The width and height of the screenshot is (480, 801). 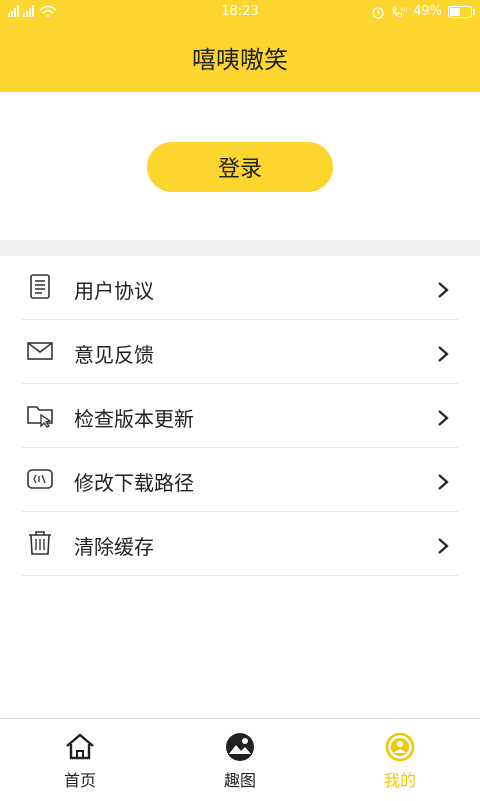 What do you see at coordinates (240, 544) in the screenshot?
I see `menu-item-clear-cache: 清除缓存` at bounding box center [240, 544].